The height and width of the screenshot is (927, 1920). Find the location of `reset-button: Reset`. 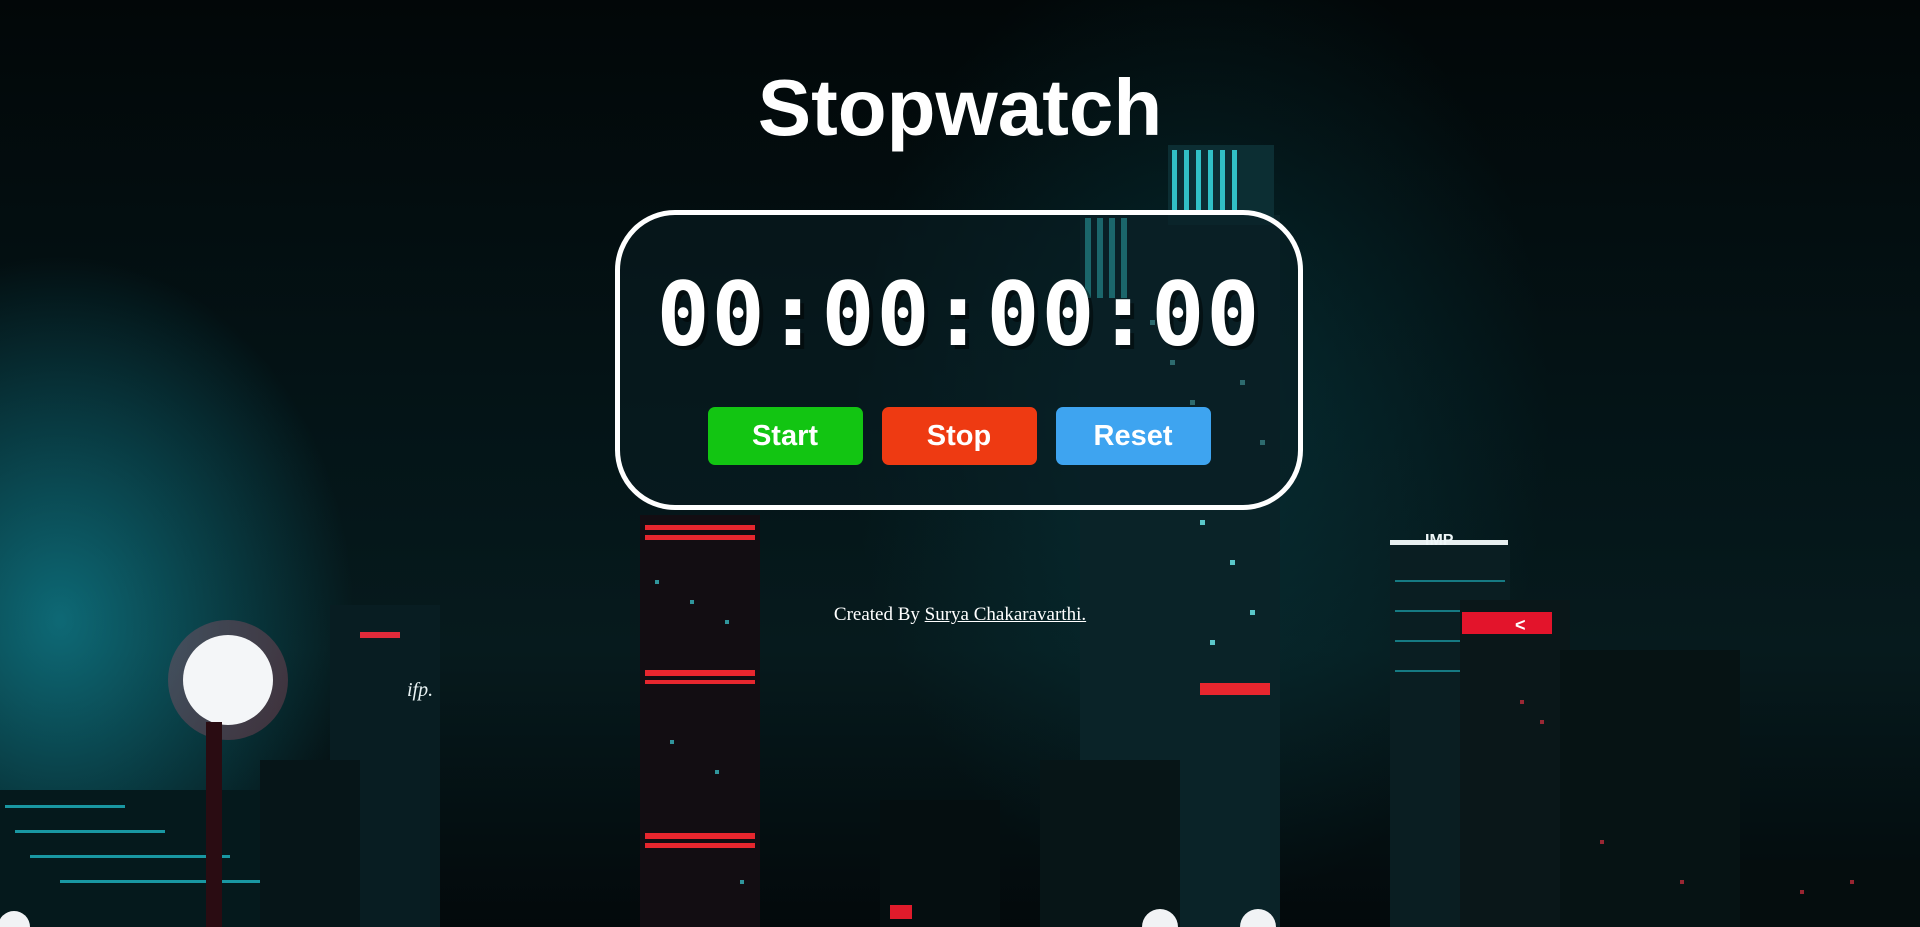

reset-button: Reset is located at coordinates (1133, 436).